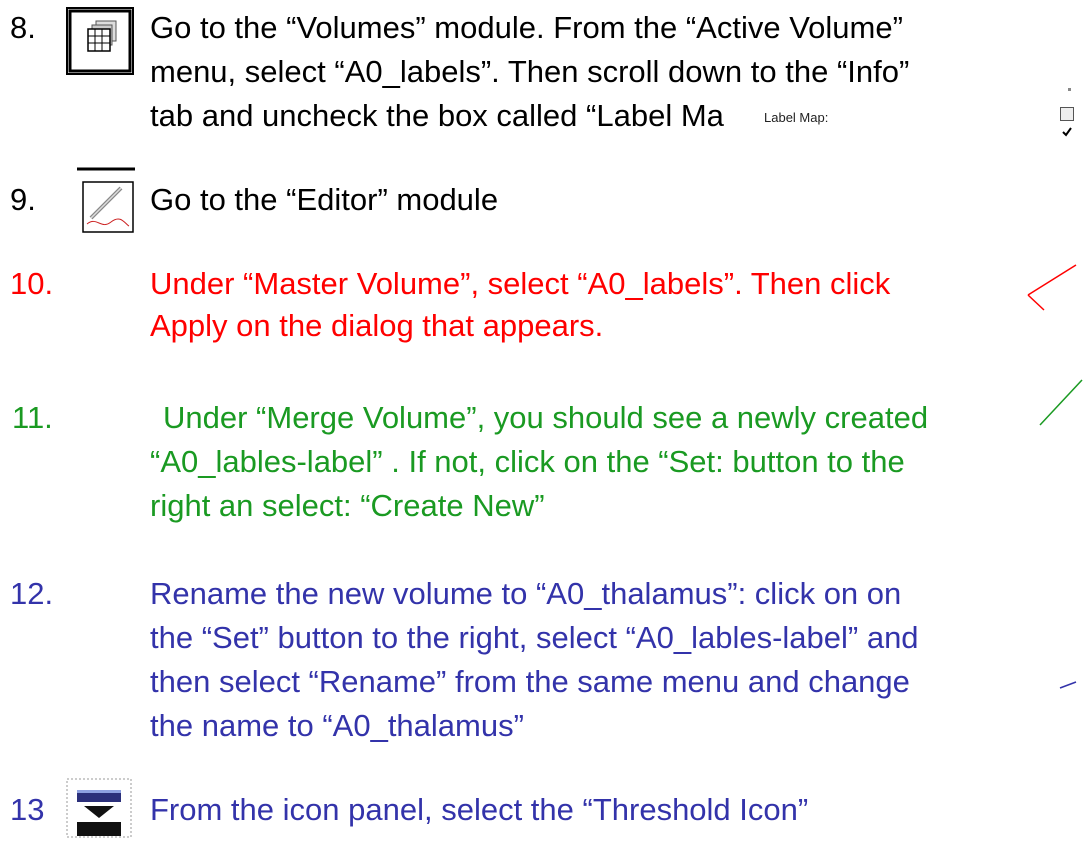 This screenshot has height=848, width=1083. What do you see at coordinates (1069, 89) in the screenshot?
I see `inset-mark` at bounding box center [1069, 89].